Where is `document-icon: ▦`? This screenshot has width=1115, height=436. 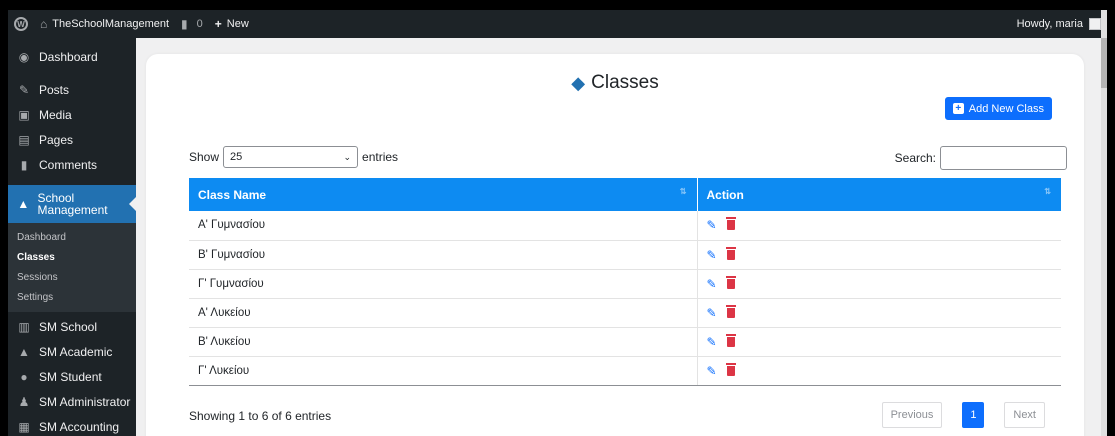
document-icon: ▦ is located at coordinates (24, 426).